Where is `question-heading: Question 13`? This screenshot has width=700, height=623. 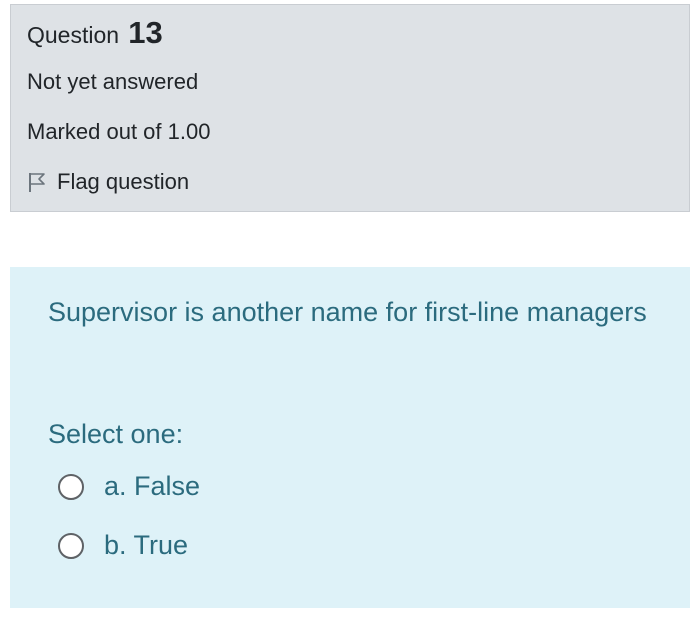
question-heading: Question 13 is located at coordinates (95, 33).